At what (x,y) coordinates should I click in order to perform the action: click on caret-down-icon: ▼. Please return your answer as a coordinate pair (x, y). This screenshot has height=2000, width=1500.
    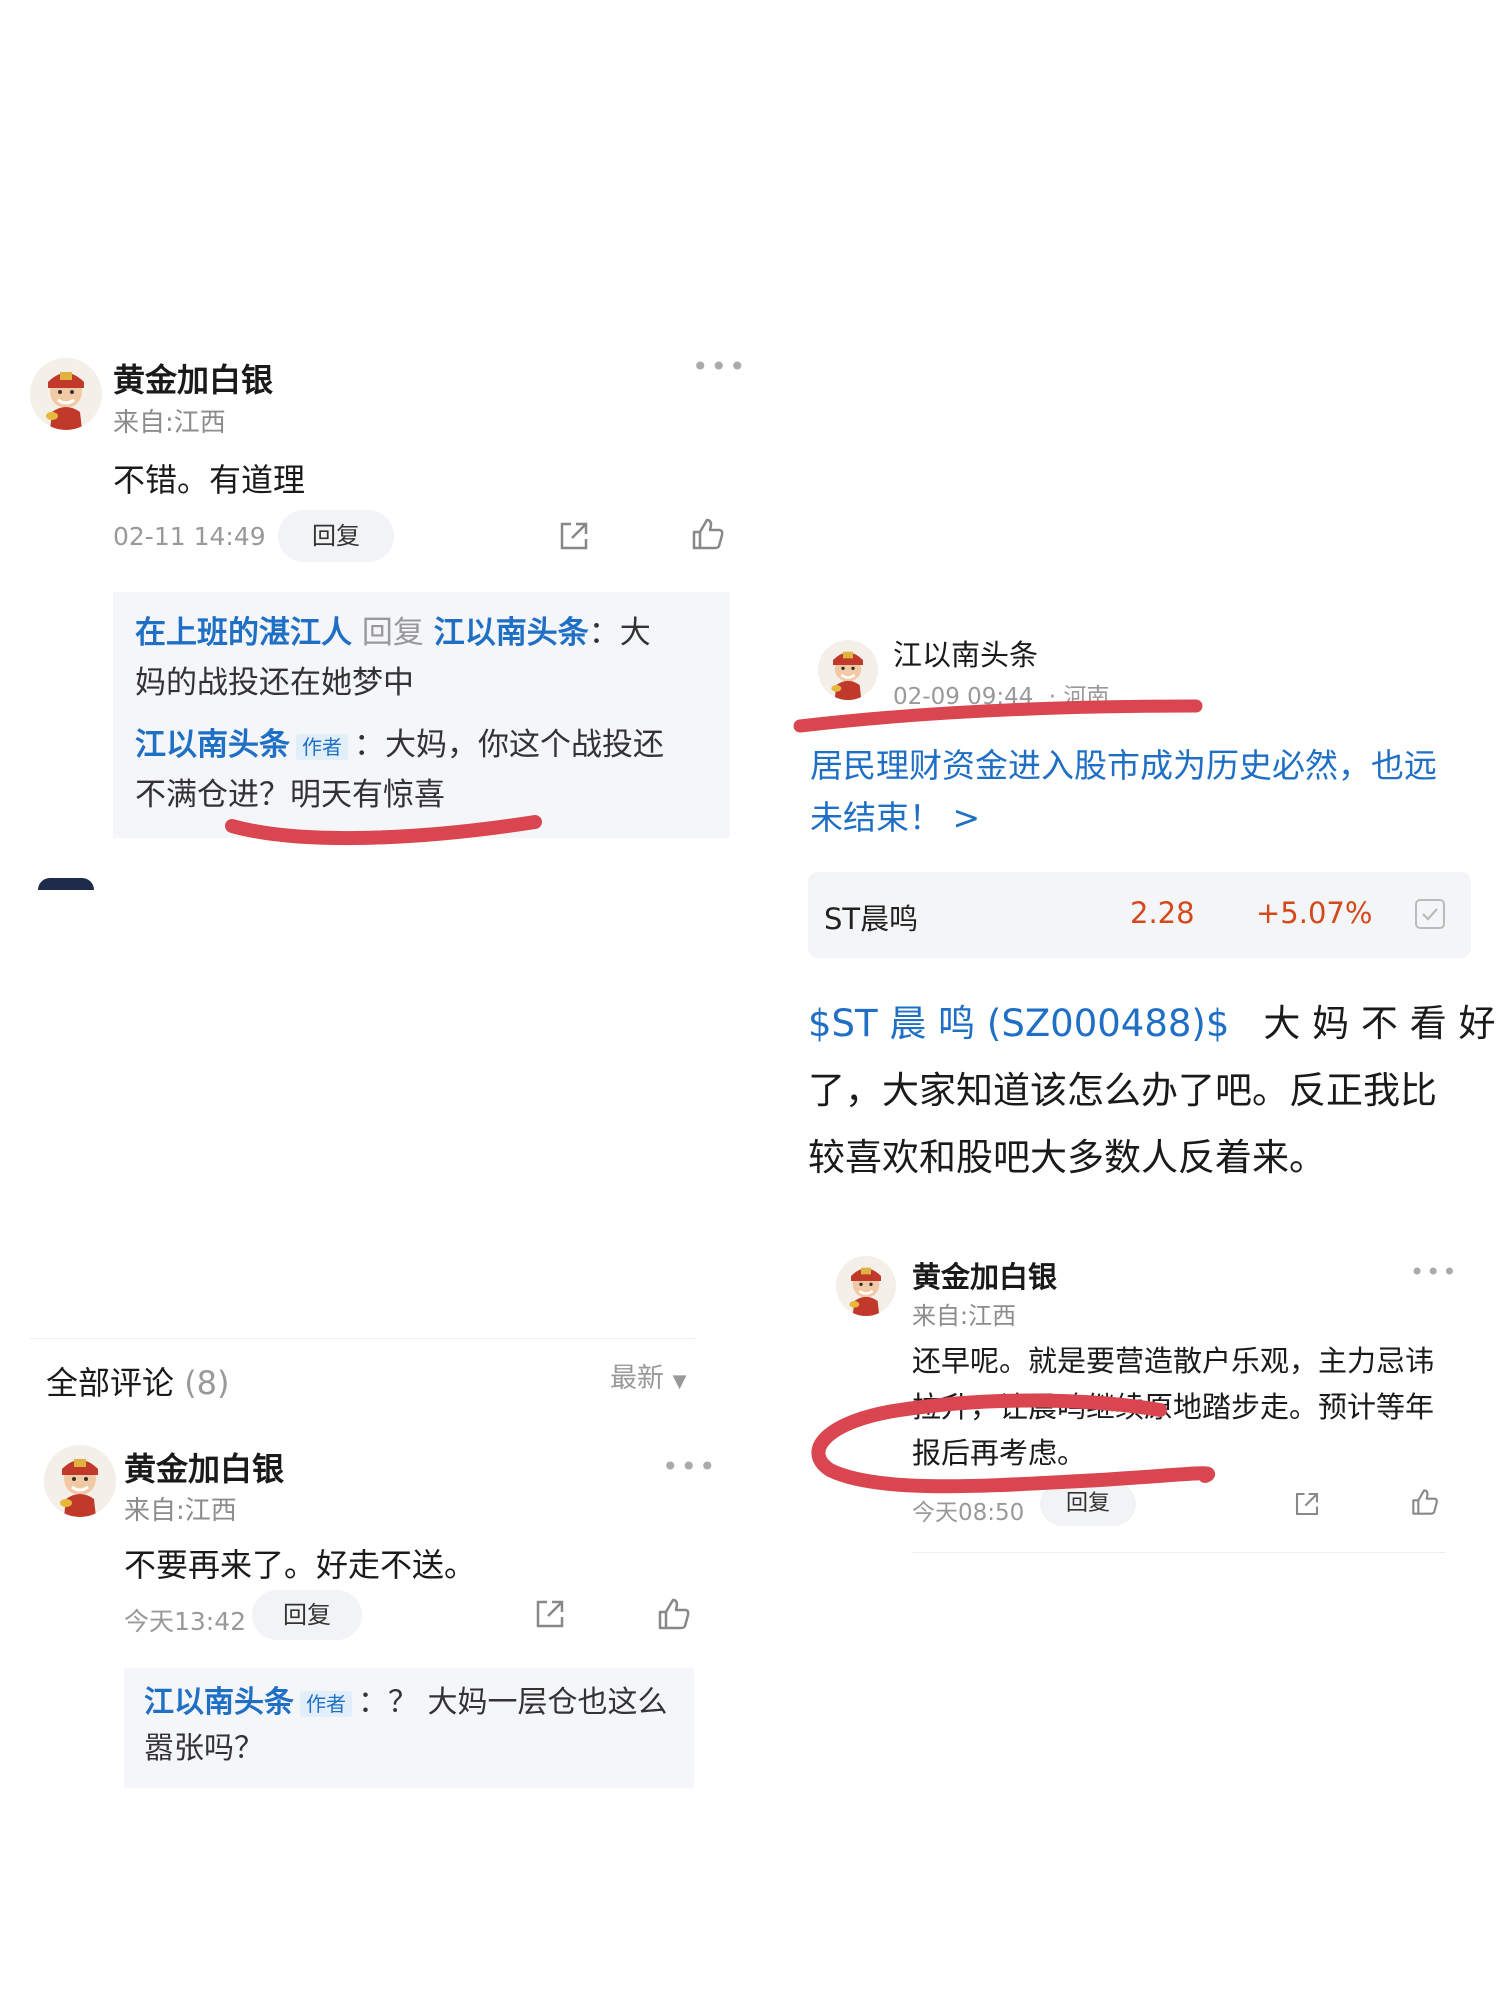
    Looking at the image, I should click on (679, 1381).